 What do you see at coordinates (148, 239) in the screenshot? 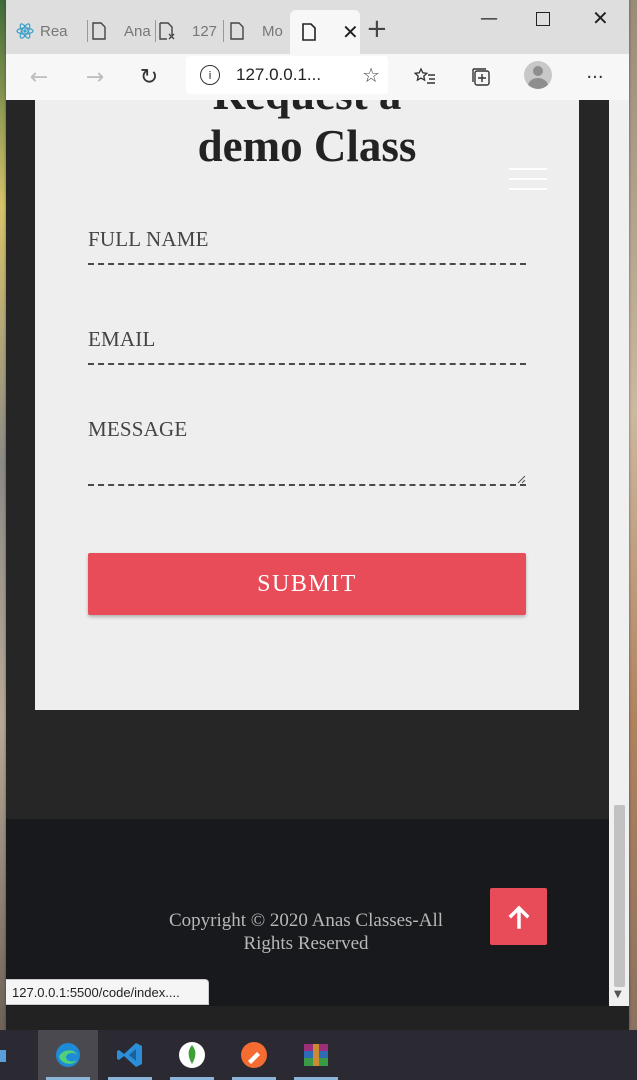
I see `full-name-label: FULL NAME` at bounding box center [148, 239].